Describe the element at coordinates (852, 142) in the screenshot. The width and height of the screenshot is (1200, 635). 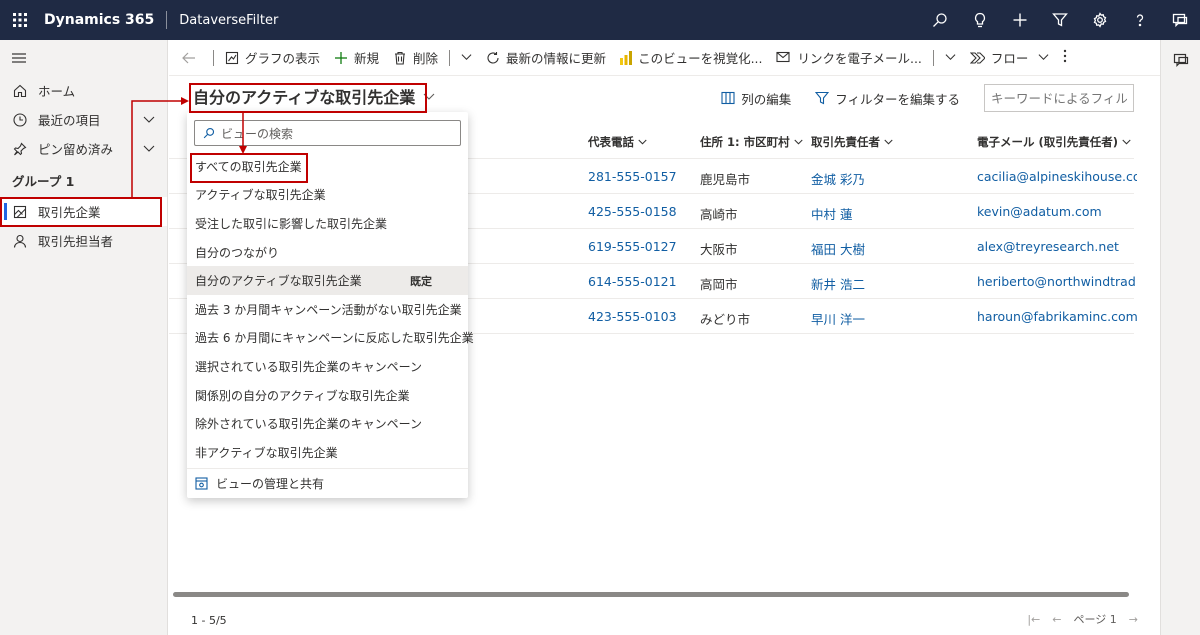
I see `column-header-contact: 取引先責任者` at that location.